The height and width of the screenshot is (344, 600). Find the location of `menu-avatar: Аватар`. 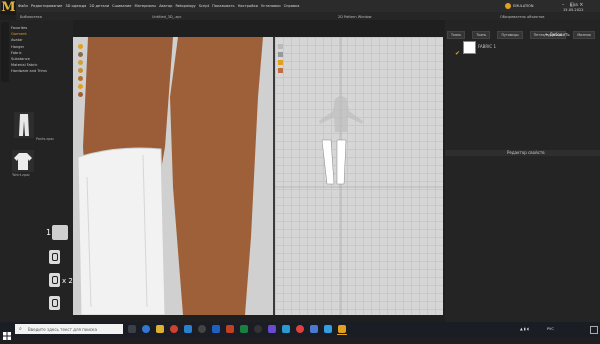

menu-avatar: Аватар is located at coordinates (165, 6).